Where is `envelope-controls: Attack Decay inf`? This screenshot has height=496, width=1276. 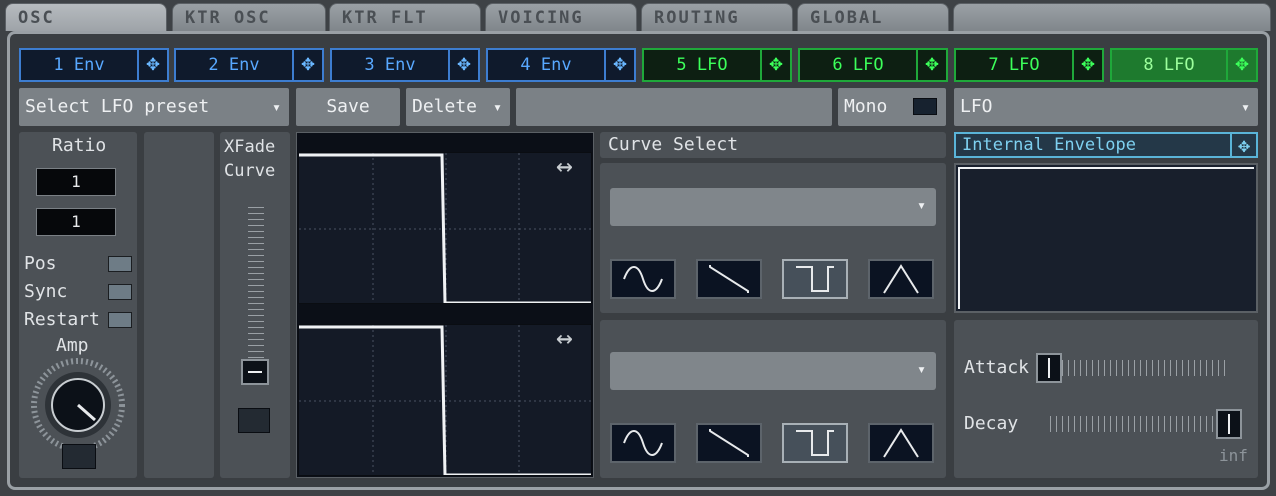 envelope-controls: Attack Decay inf is located at coordinates (1106, 399).